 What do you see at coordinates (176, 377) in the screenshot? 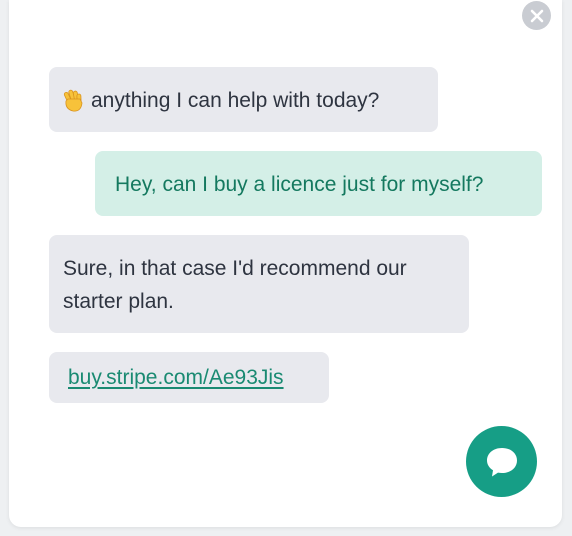
I see `payment-link: buy.stripe.com/Ae93Jis` at bounding box center [176, 377].